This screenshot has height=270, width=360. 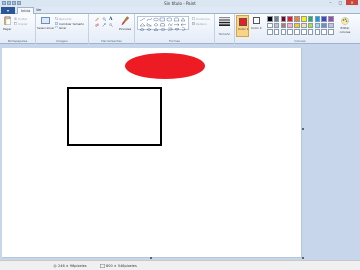 I want to click on copy-button: Copiar, so click(x=23, y=24).